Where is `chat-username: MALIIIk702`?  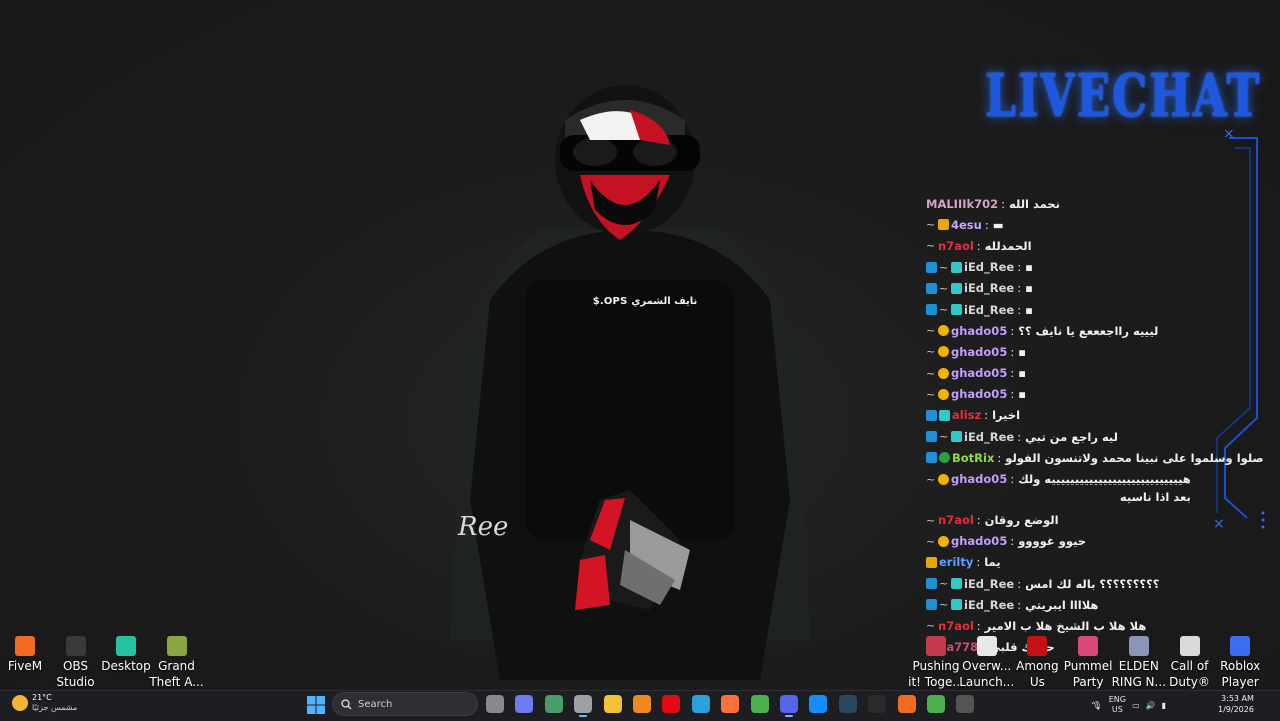
chat-username: MALIIIk702 is located at coordinates (962, 204).